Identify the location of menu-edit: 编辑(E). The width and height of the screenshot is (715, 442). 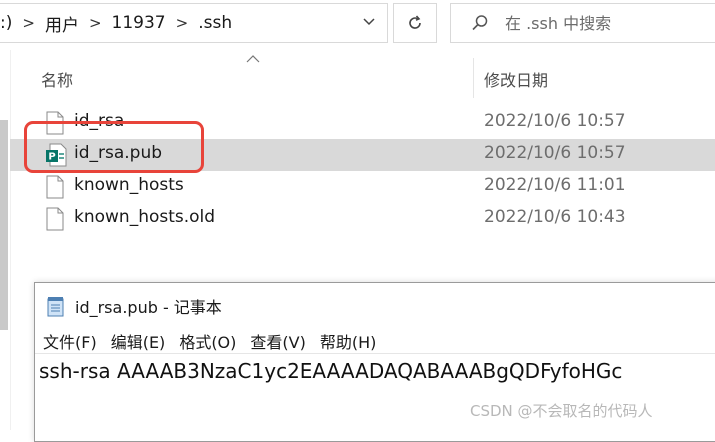
(138, 341).